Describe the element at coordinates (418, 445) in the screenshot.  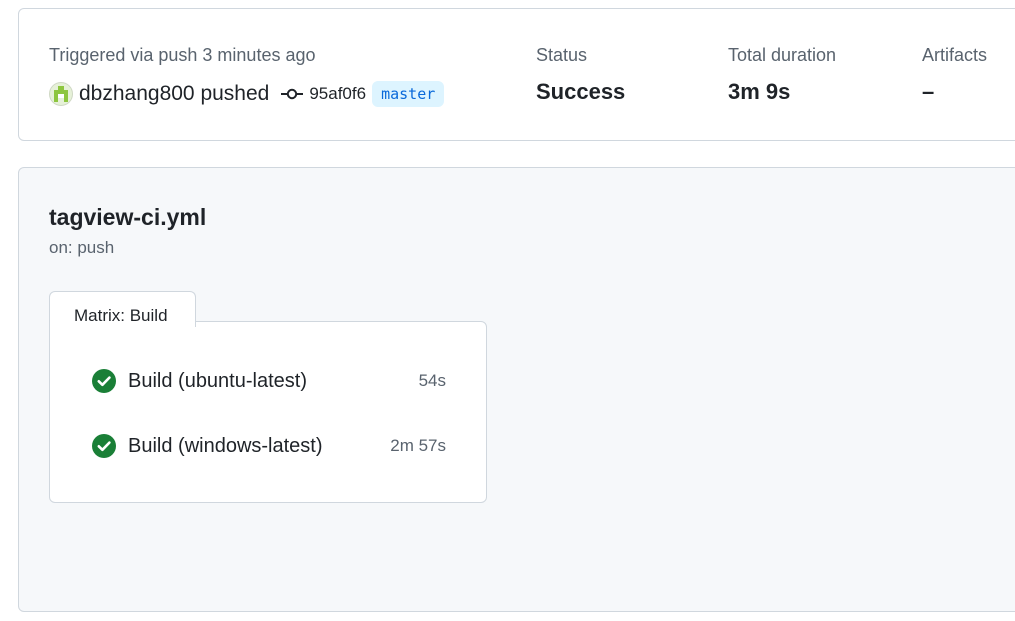
I see `job-duration: 2m 57s` at that location.